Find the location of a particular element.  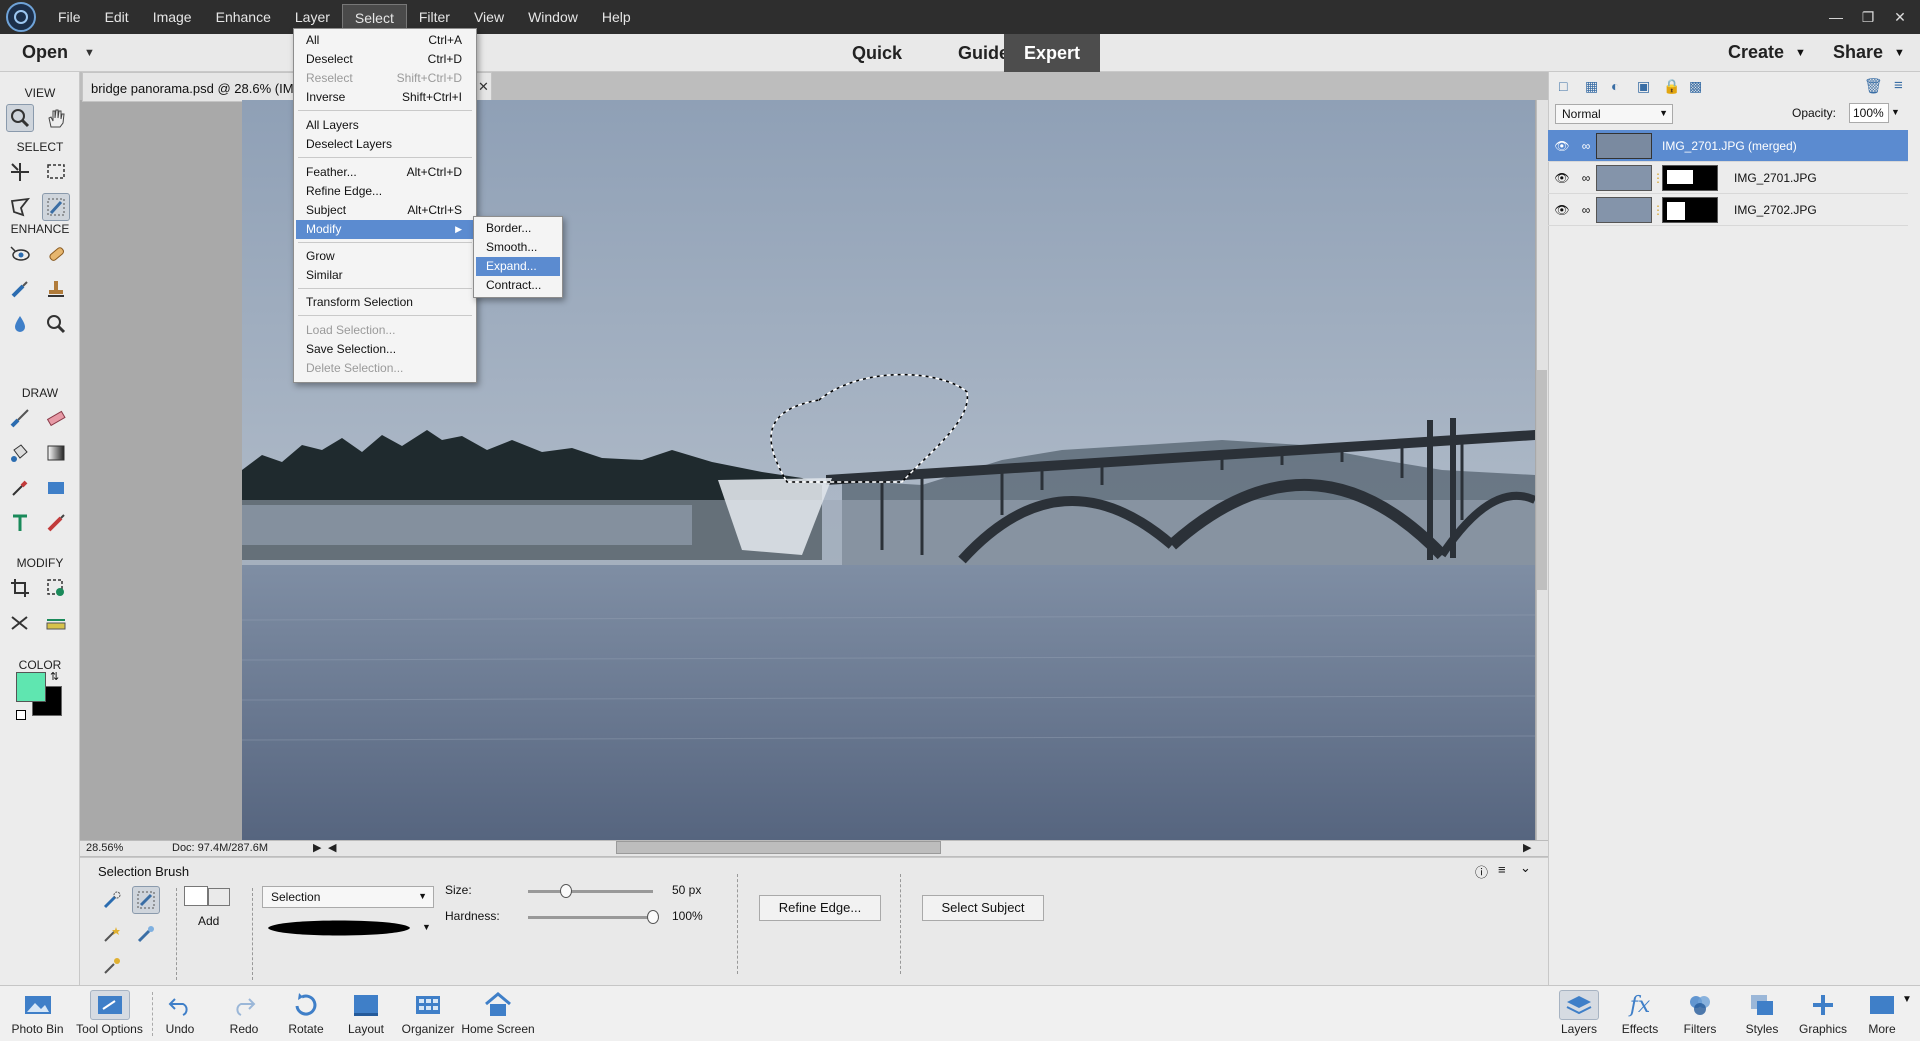

magic-wand-tool-icon is located at coordinates (112, 934).